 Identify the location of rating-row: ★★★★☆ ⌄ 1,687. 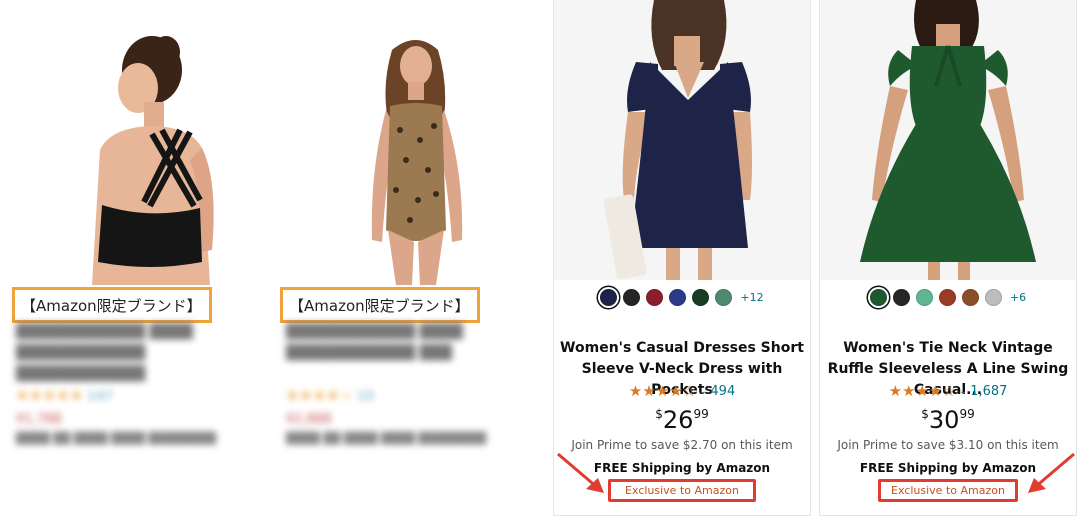
(948, 391).